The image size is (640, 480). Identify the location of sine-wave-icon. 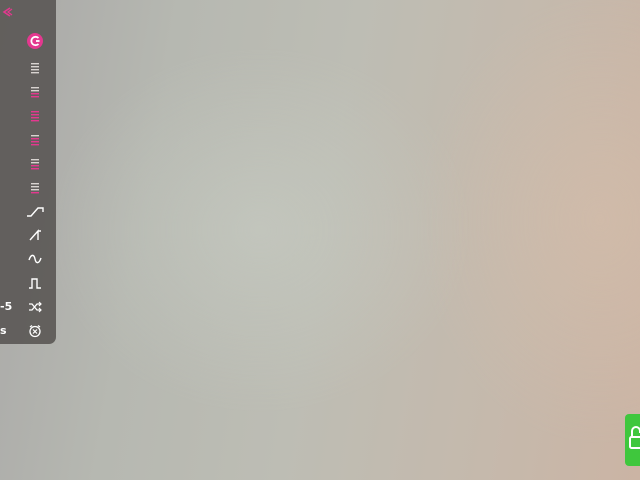
(35, 259).